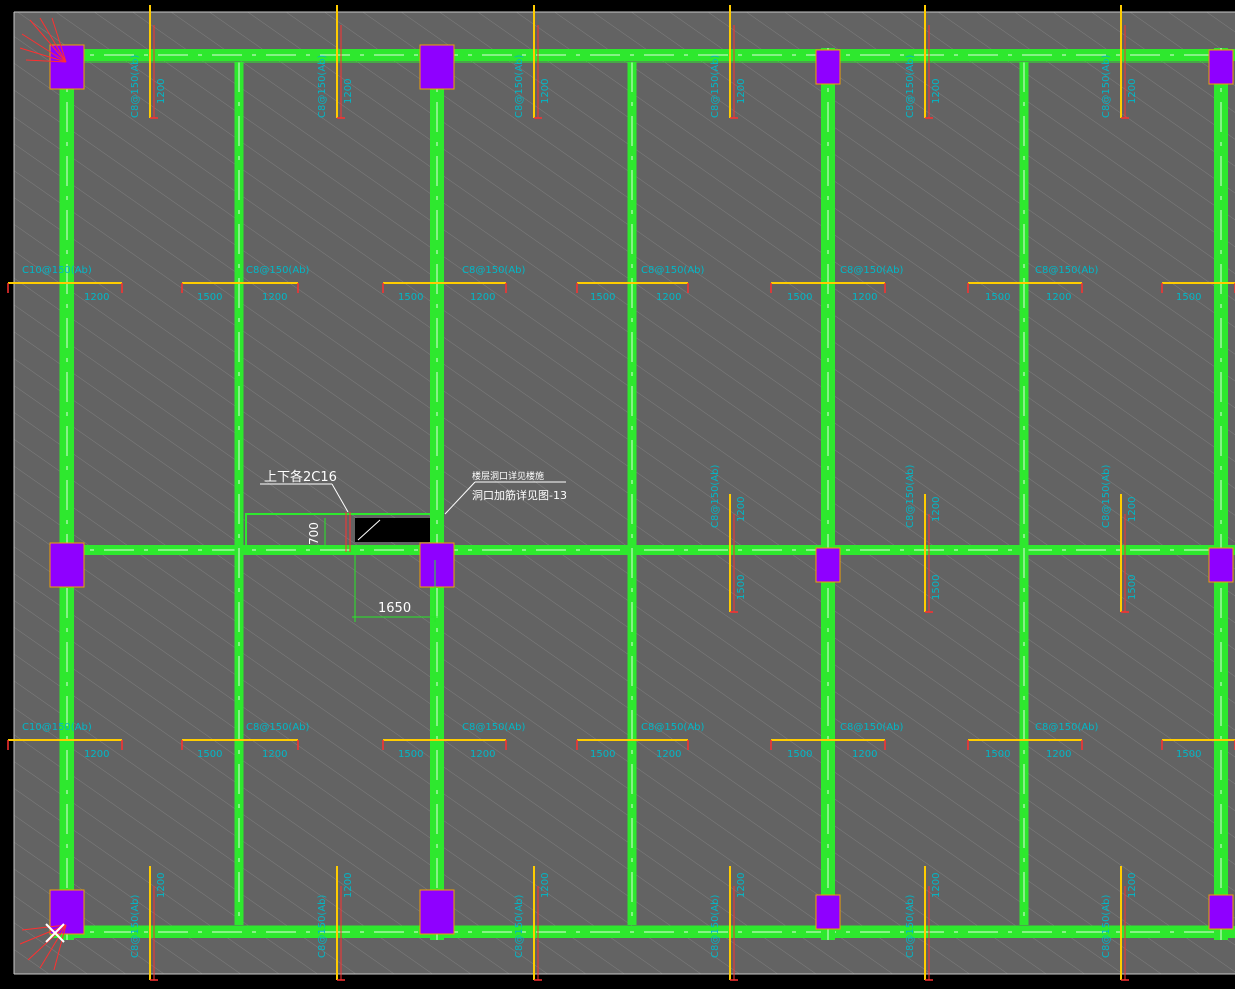 The image size is (1235, 989). What do you see at coordinates (209, 297) in the screenshot?
I see `rebar-length-row0-1: 1500` at bounding box center [209, 297].